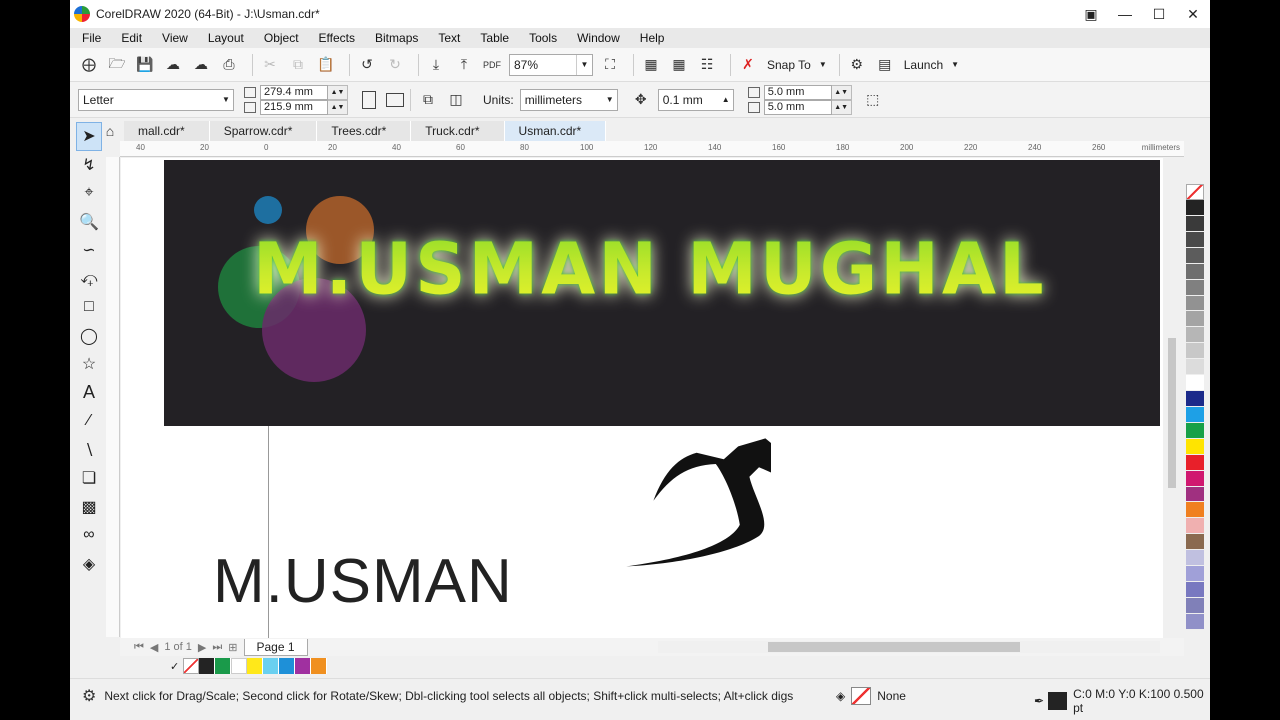 This screenshot has width=1280, height=720. Describe the element at coordinates (89, 307) in the screenshot. I see `rectangle-icon: □` at that location.